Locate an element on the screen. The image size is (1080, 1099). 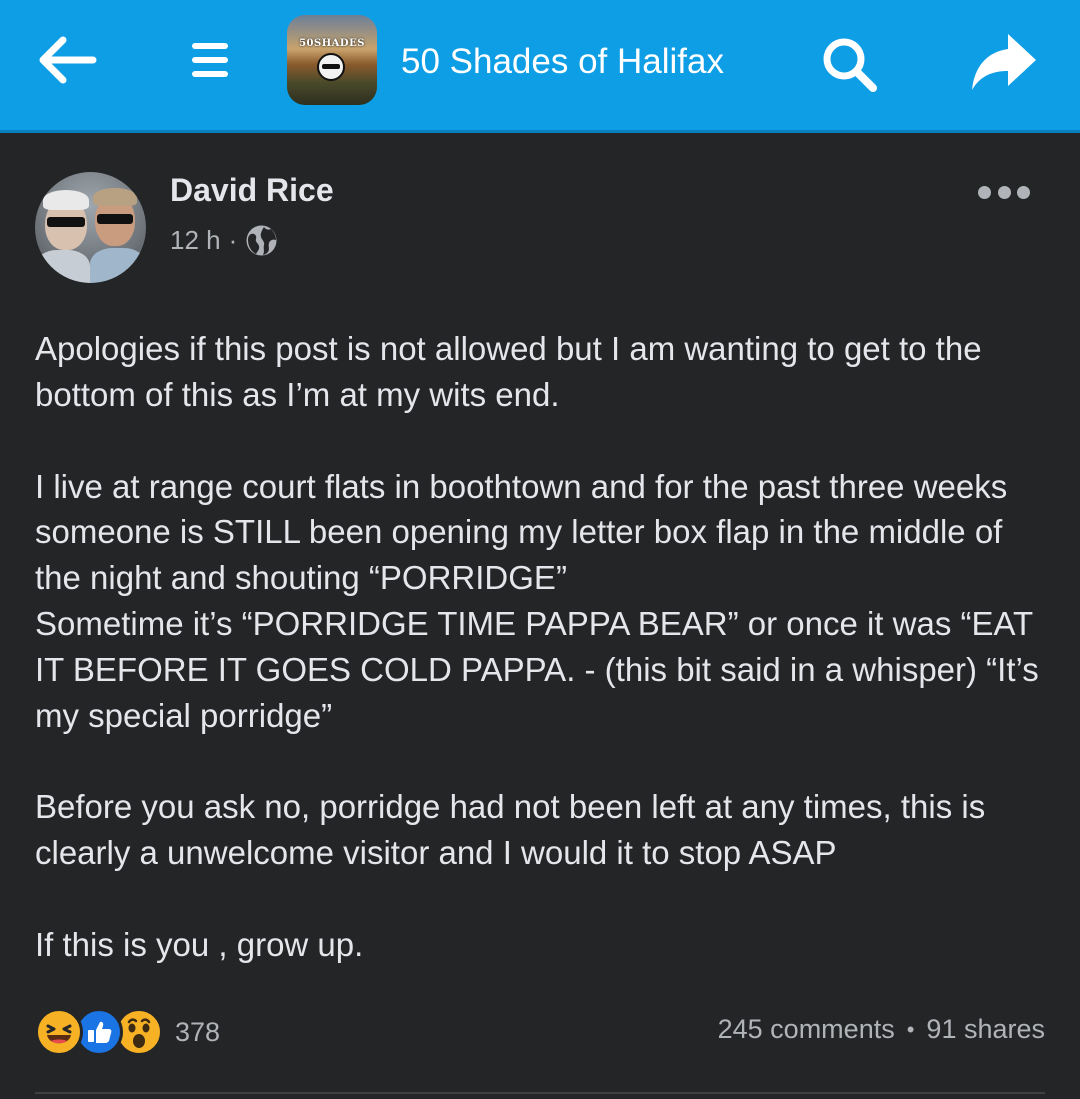
share-arrow-icon is located at coordinates (1004, 61).